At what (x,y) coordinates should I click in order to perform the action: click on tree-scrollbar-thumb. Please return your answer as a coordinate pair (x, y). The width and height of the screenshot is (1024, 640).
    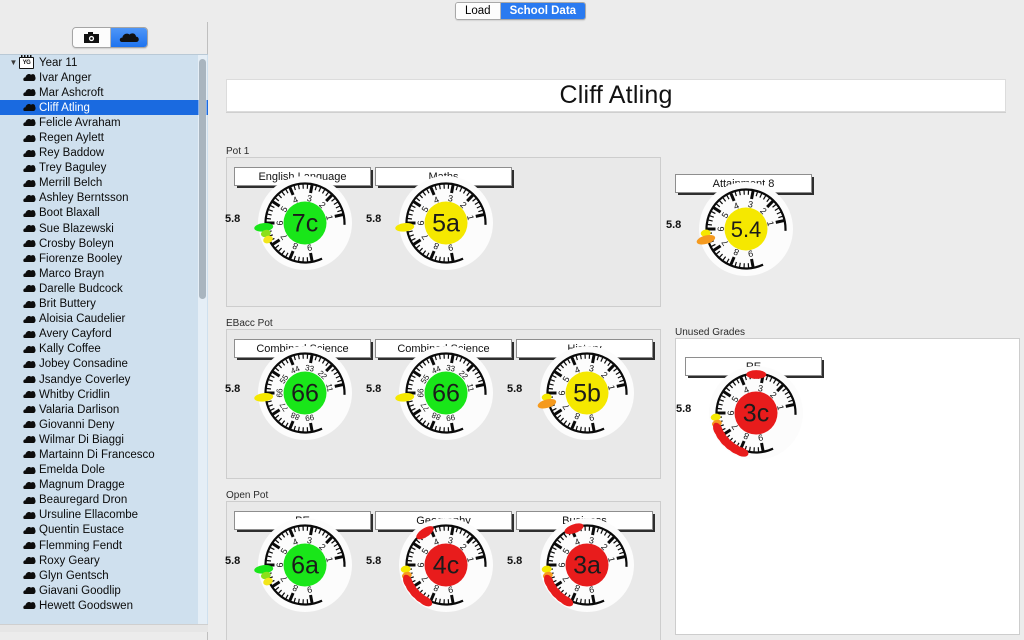
    Looking at the image, I should click on (202, 179).